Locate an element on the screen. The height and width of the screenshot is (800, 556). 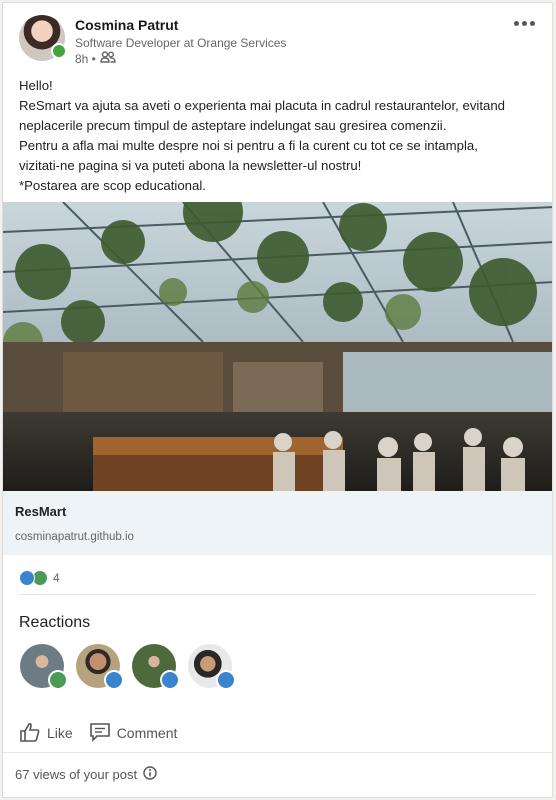
like-label: Like is located at coordinates (60, 733).